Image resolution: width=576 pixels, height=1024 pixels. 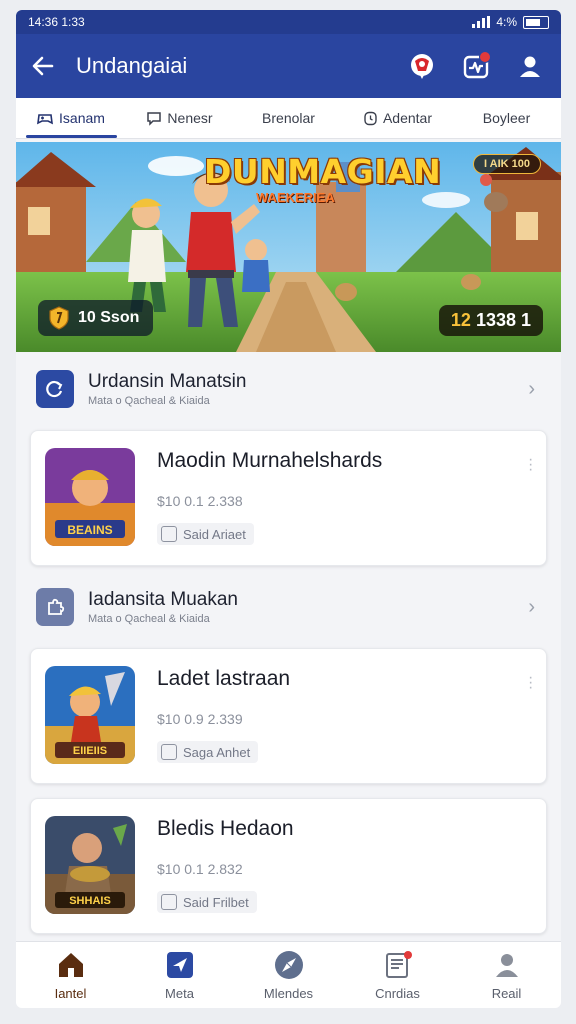 What do you see at coordinates (507, 965) in the screenshot?
I see `person-icon` at bounding box center [507, 965].